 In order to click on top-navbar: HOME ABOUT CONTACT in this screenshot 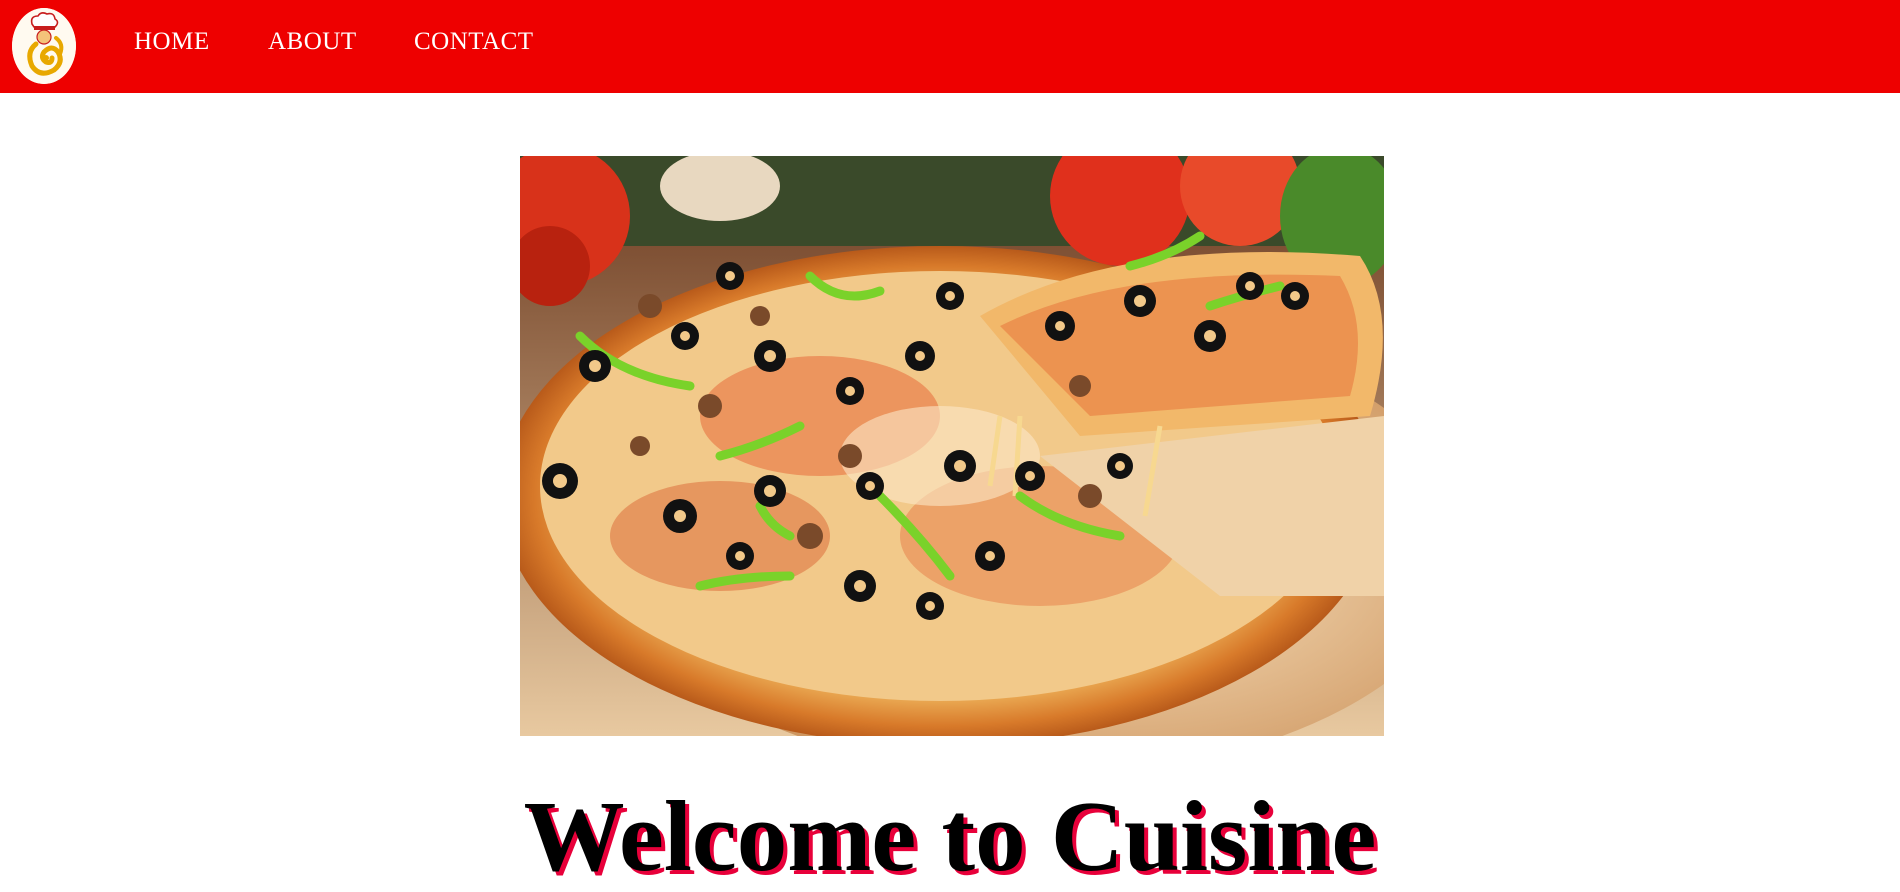, I will do `click(950, 46)`.